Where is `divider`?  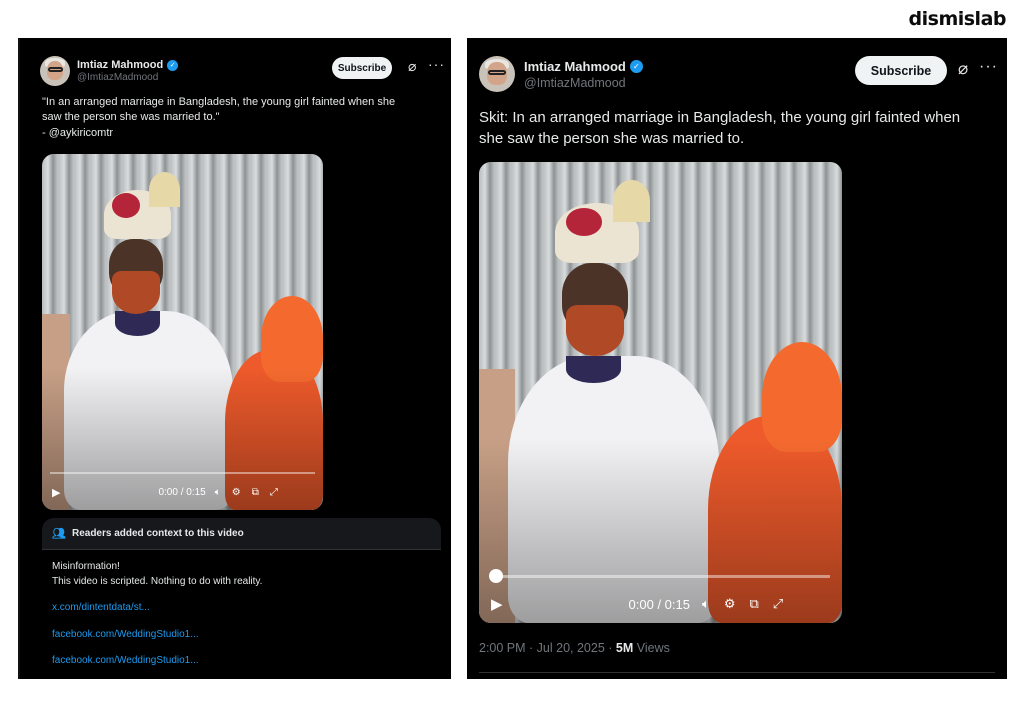 divider is located at coordinates (737, 672).